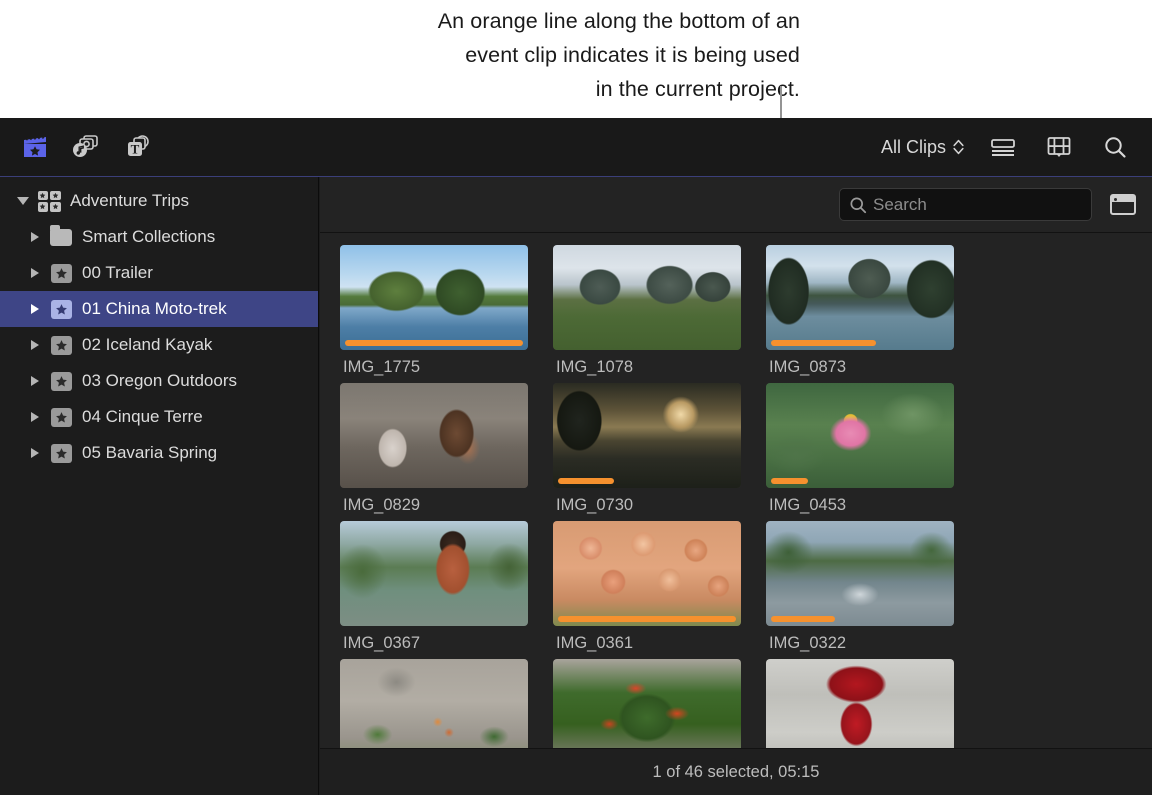 The image size is (1152, 795). I want to click on sidebar-item-01-china-moto-trek: 01 China Moto-trek, so click(159, 309).